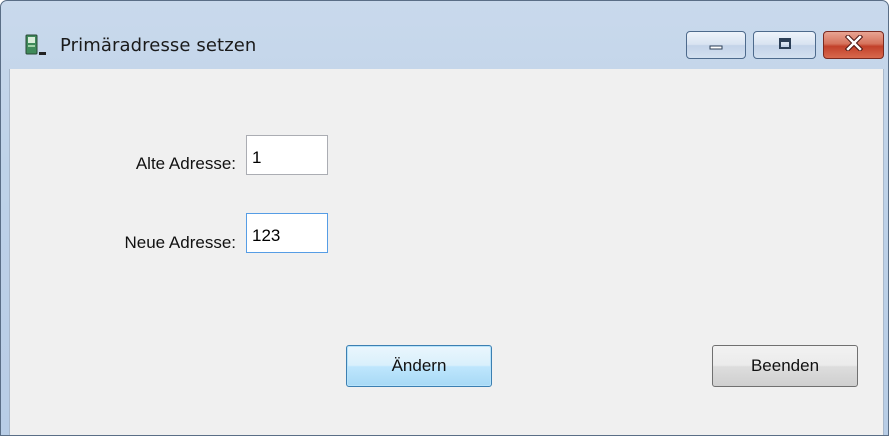  Describe the element at coordinates (419, 366) in the screenshot. I see `change-button: Ändern` at that location.